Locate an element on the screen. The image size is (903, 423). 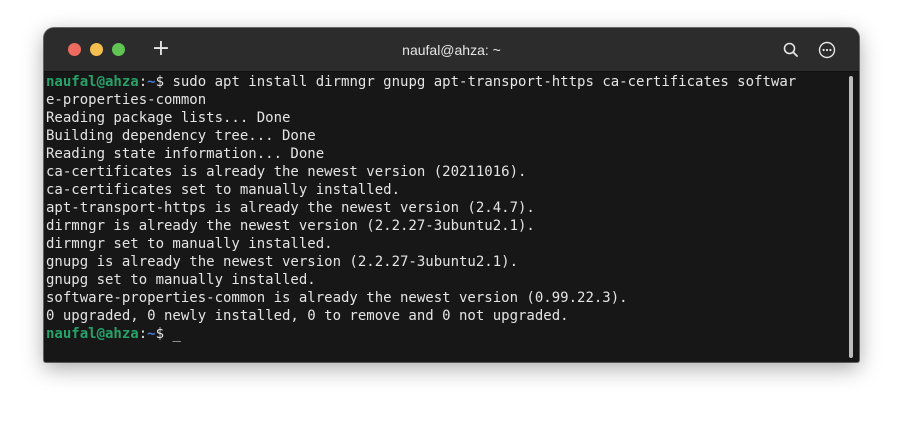
search-icon is located at coordinates (791, 50).